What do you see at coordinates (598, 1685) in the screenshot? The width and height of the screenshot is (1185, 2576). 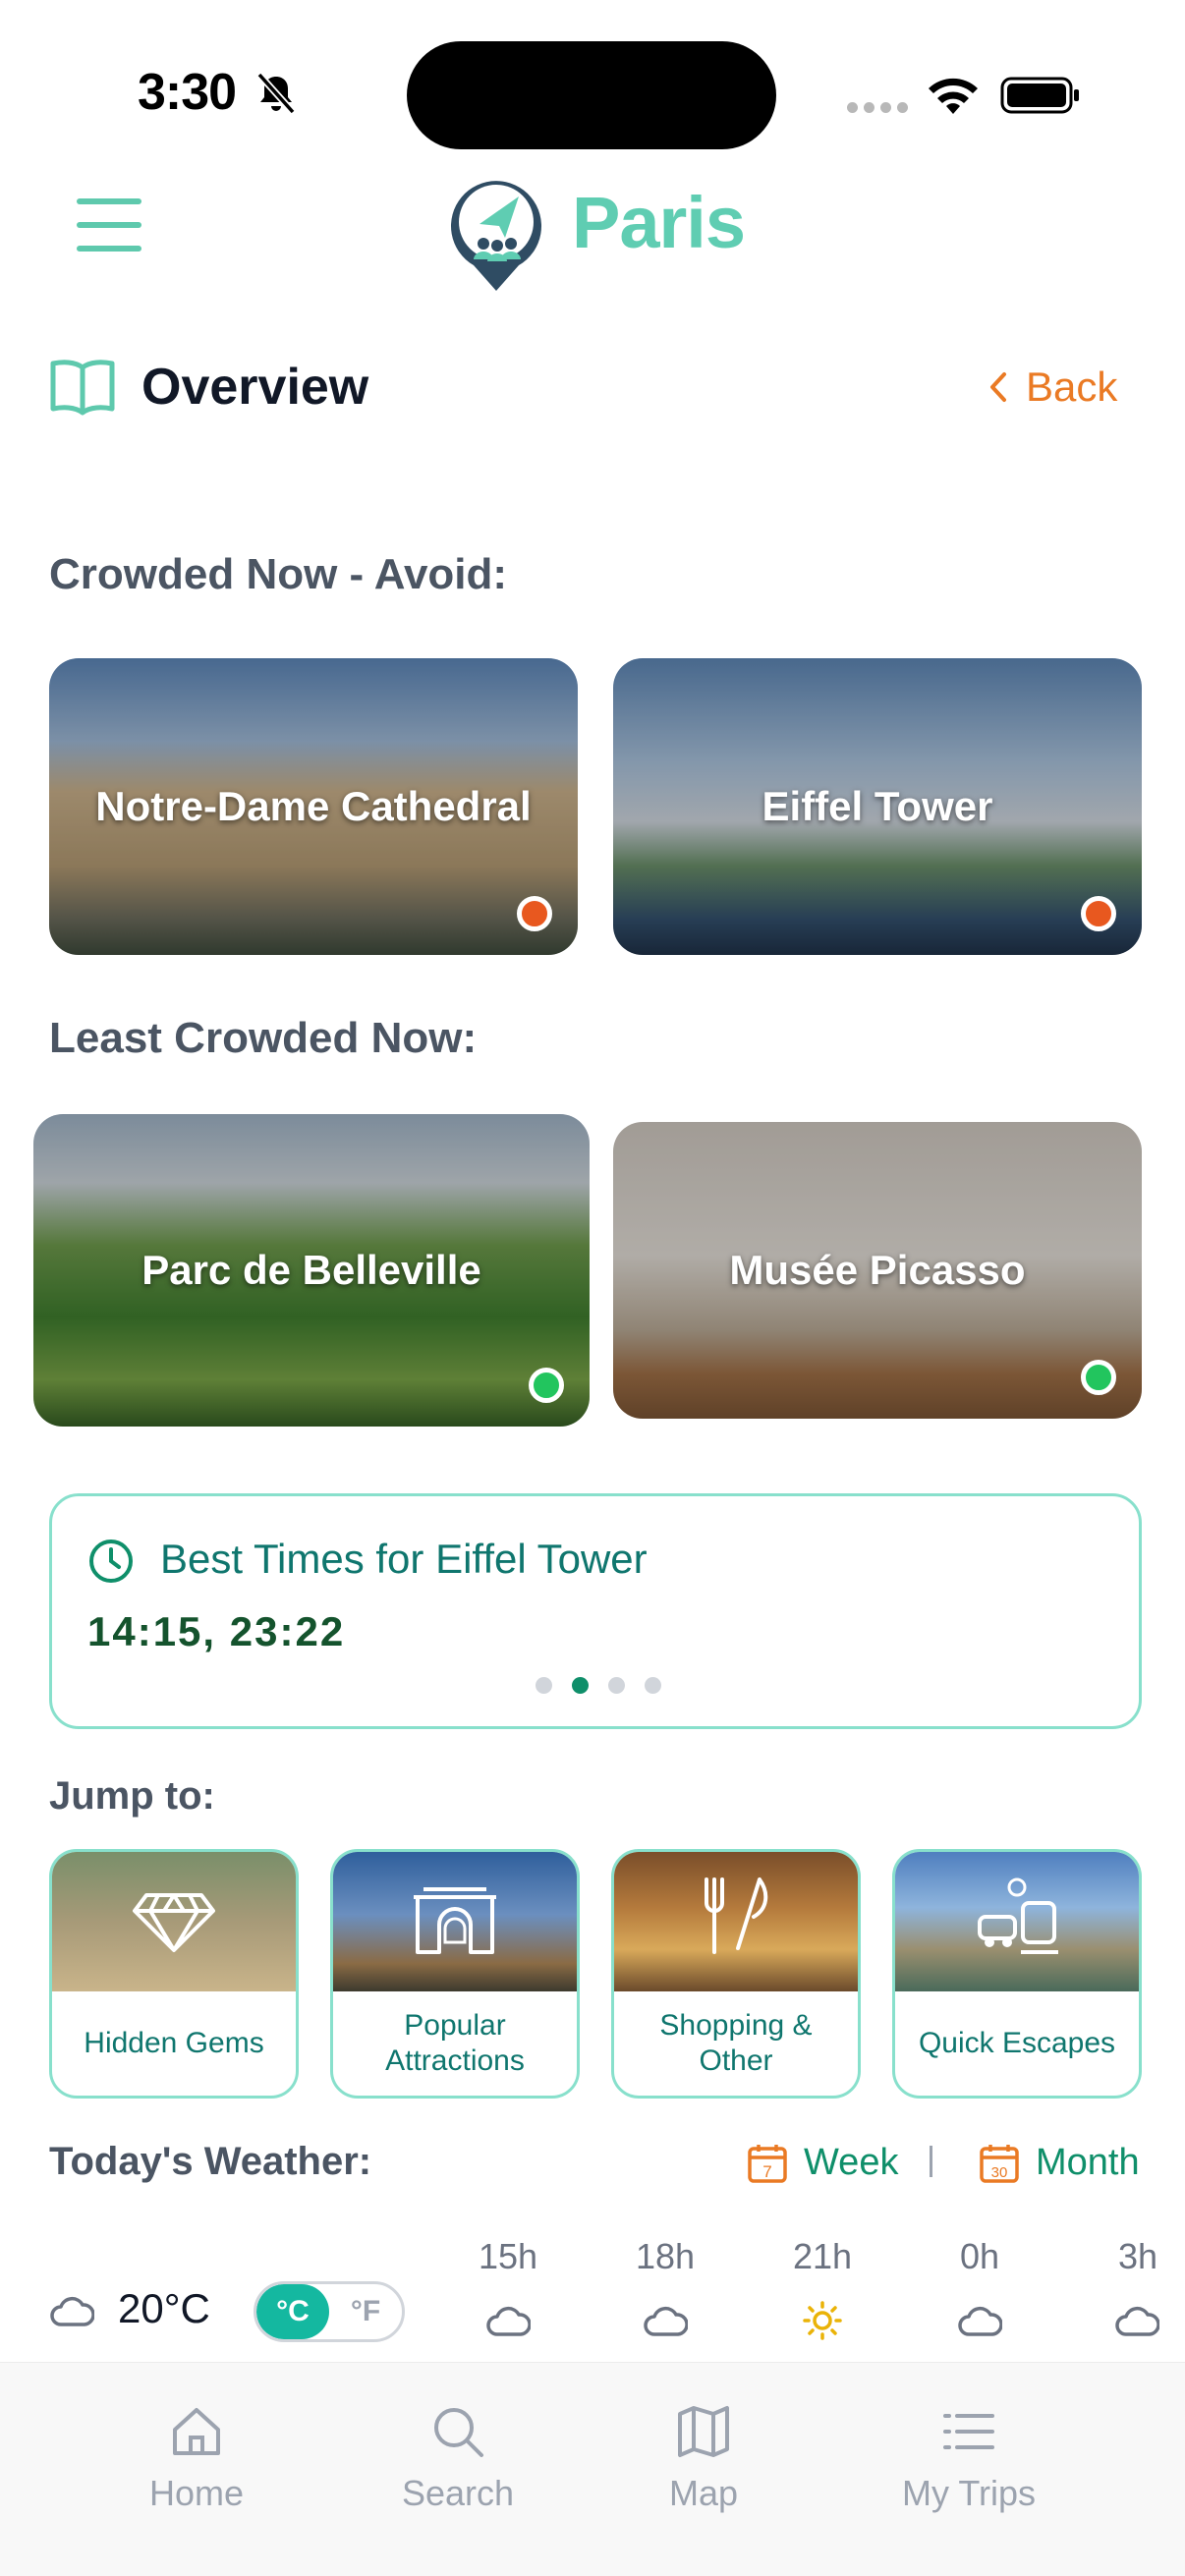 I see `carousel-pager` at bounding box center [598, 1685].